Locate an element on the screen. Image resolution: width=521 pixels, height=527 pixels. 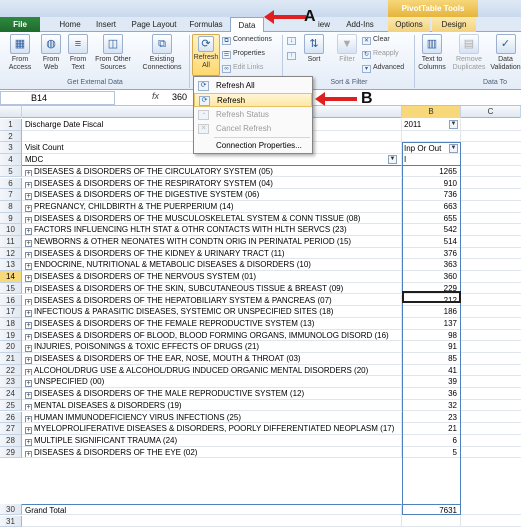
reapply-button: ↻Reapply is located at coordinates (380, 54).